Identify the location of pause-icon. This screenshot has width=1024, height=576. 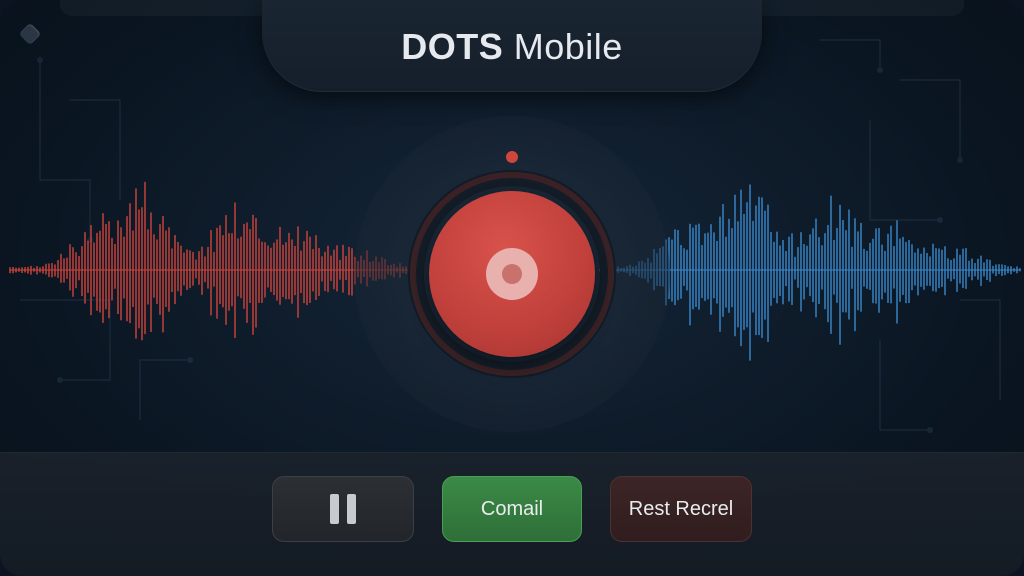
(343, 509).